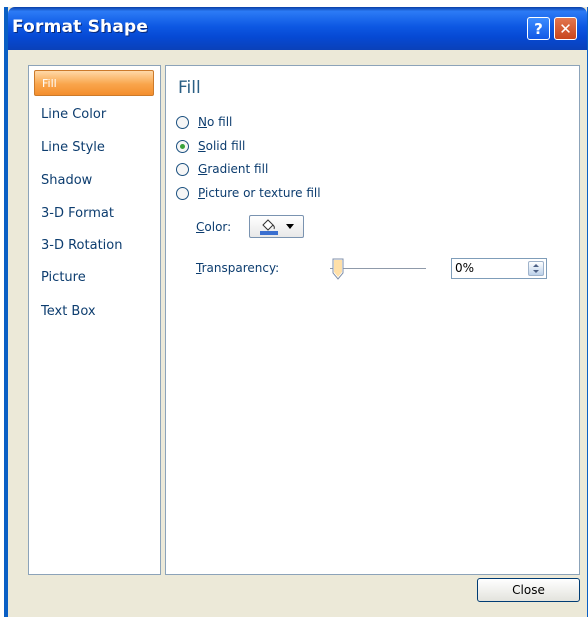 The height and width of the screenshot is (617, 588). What do you see at coordinates (297, 28) in the screenshot?
I see `title-bar: Format Shape ? ✕` at bounding box center [297, 28].